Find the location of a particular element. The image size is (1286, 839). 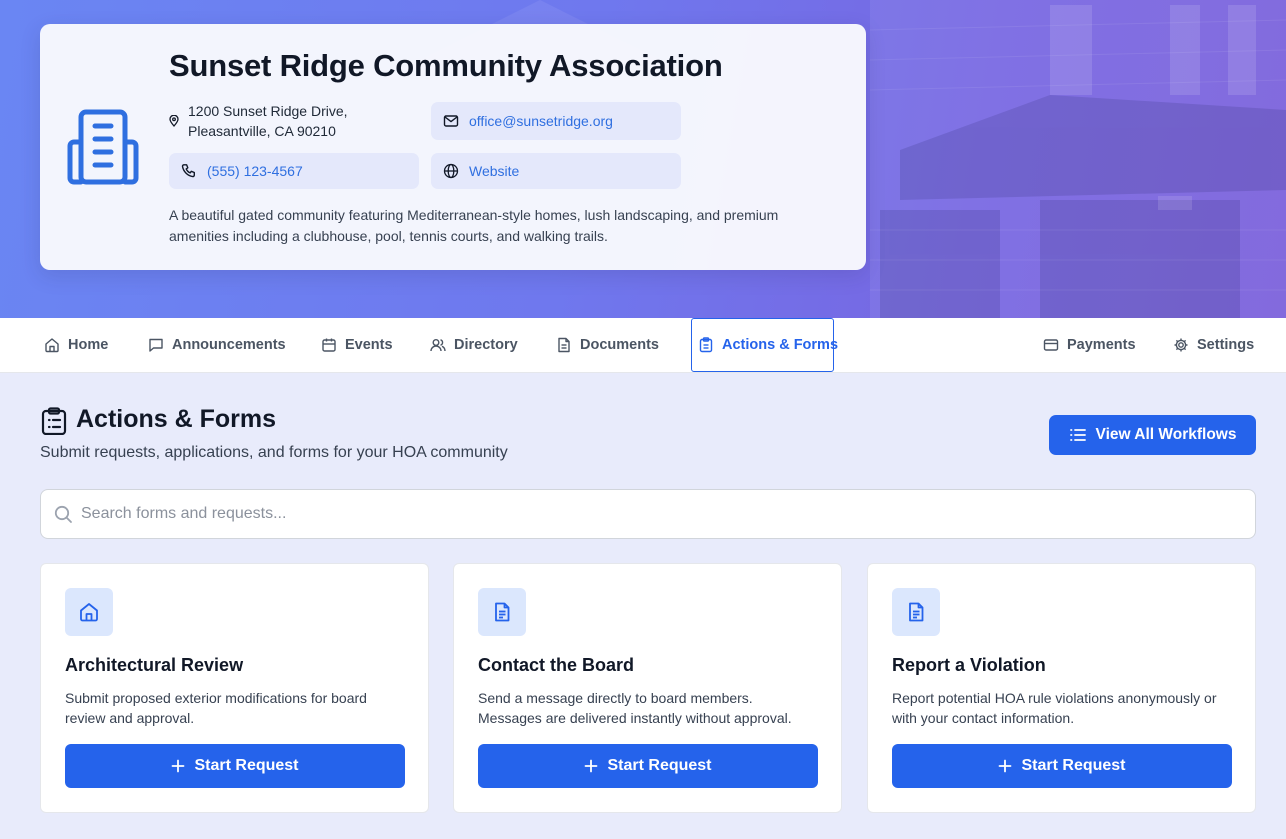

credit-card-icon is located at coordinates (1051, 344).